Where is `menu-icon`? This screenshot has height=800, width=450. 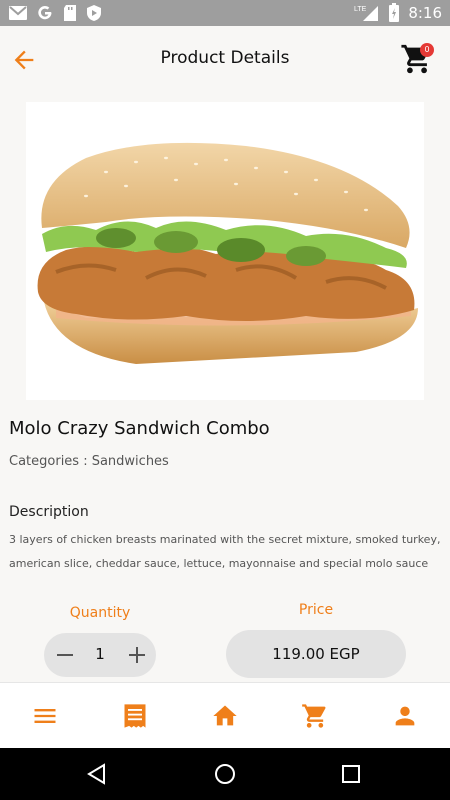
menu-icon is located at coordinates (45, 716).